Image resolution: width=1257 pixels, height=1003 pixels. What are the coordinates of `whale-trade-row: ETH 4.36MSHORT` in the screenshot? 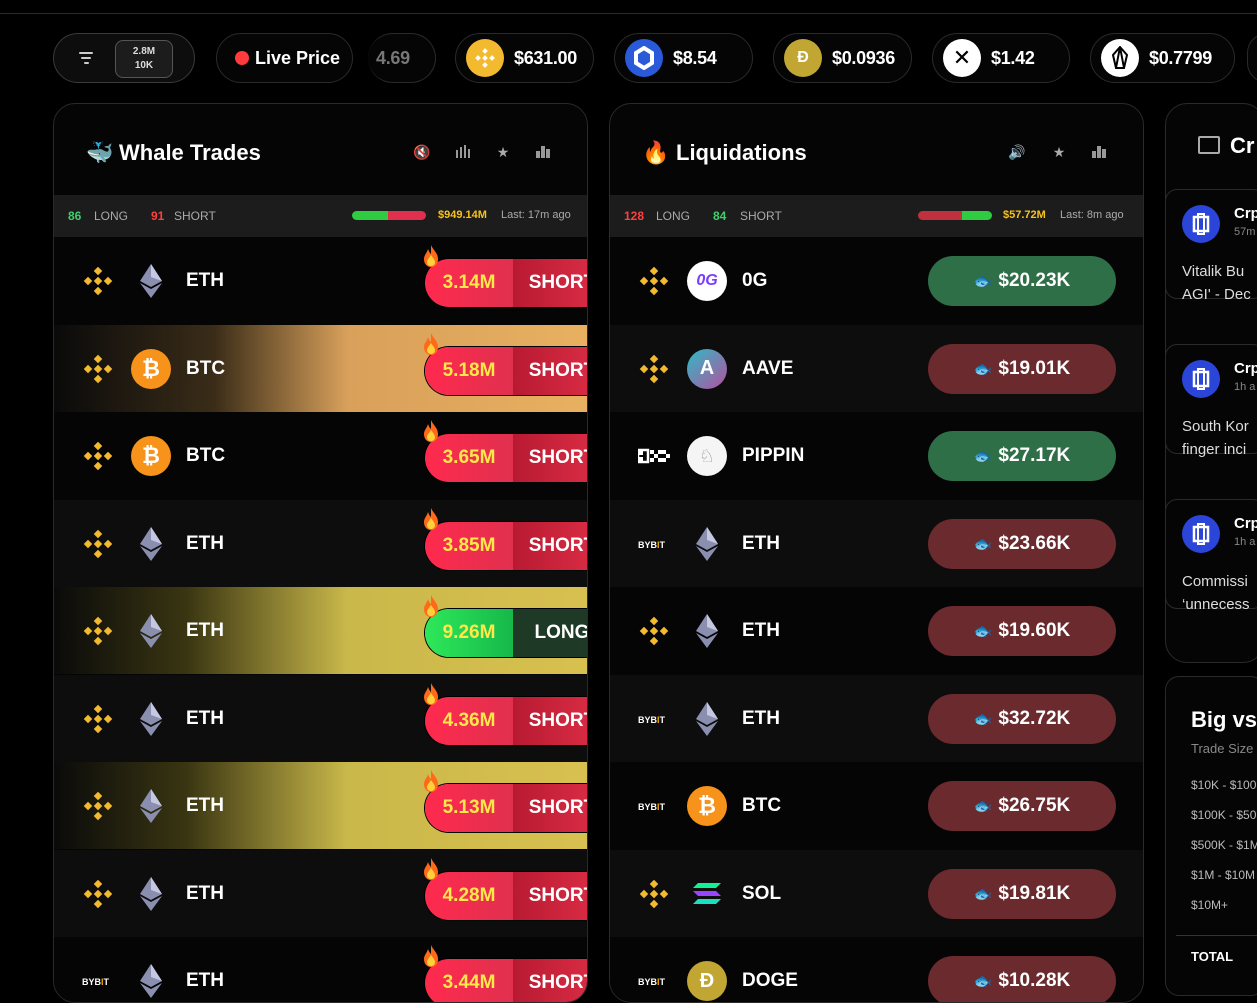 It's located at (320, 718).